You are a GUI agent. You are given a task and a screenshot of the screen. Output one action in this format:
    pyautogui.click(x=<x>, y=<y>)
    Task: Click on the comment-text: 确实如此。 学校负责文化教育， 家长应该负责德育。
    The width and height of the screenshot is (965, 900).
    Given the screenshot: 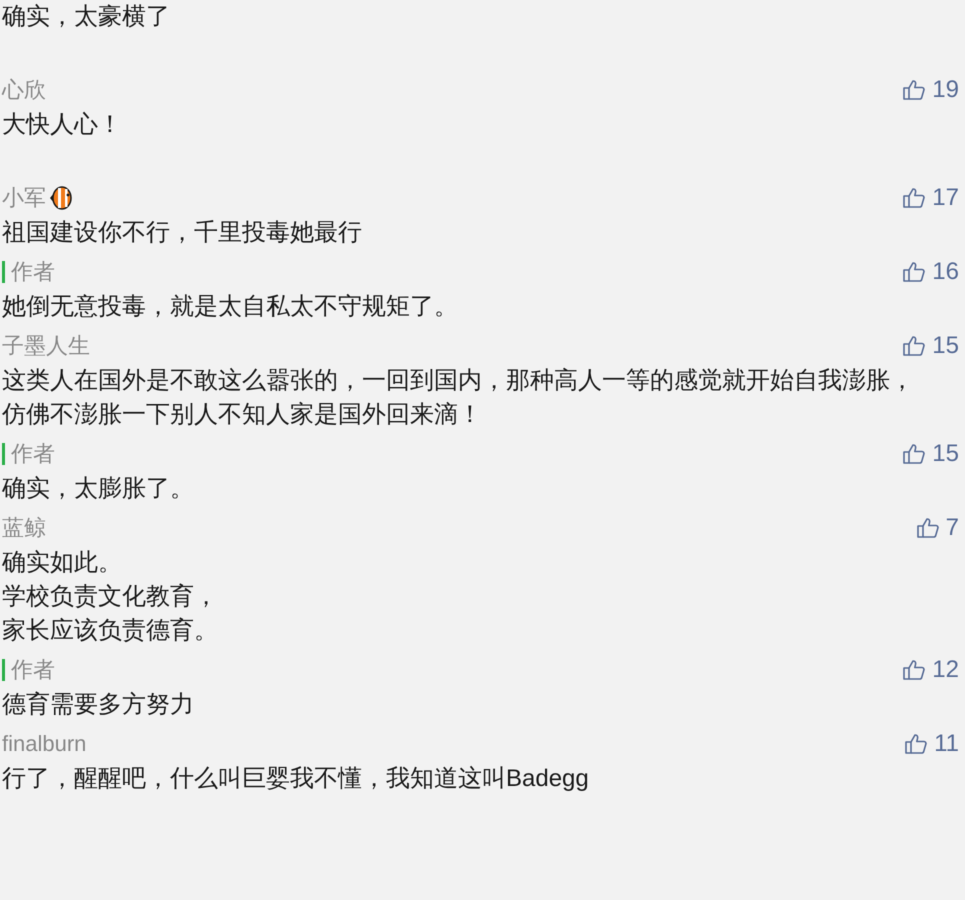 What is the action you would take?
    pyautogui.click(x=110, y=597)
    